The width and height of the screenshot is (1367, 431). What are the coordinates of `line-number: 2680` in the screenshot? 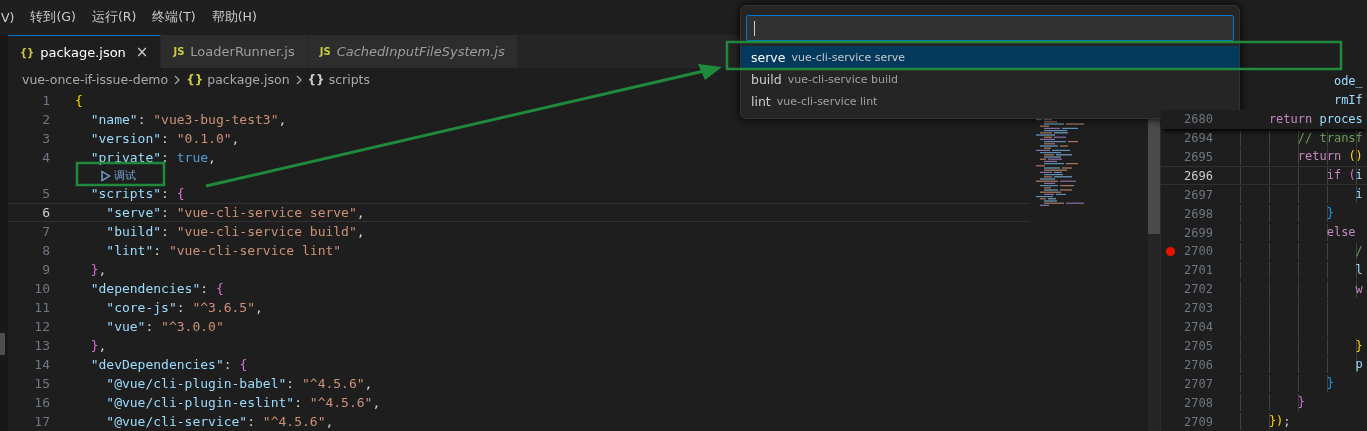 It's located at (1198, 119).